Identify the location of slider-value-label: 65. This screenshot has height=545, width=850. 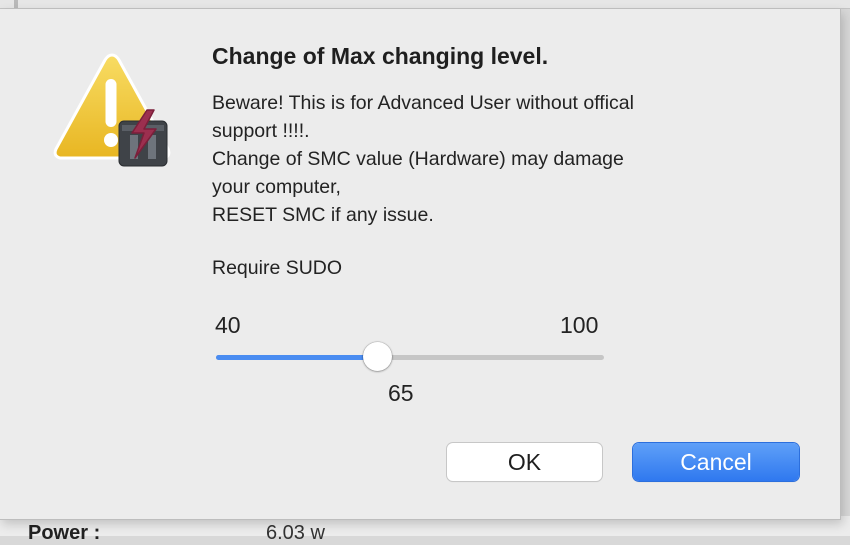
(401, 393).